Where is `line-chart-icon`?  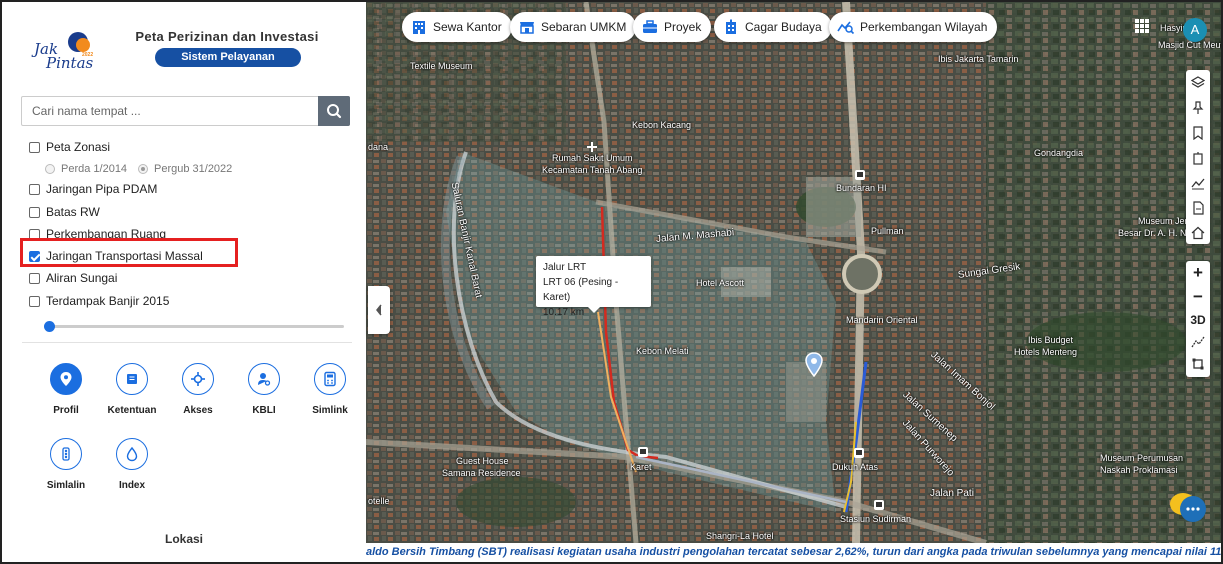
line-chart-icon is located at coordinates (1198, 183).